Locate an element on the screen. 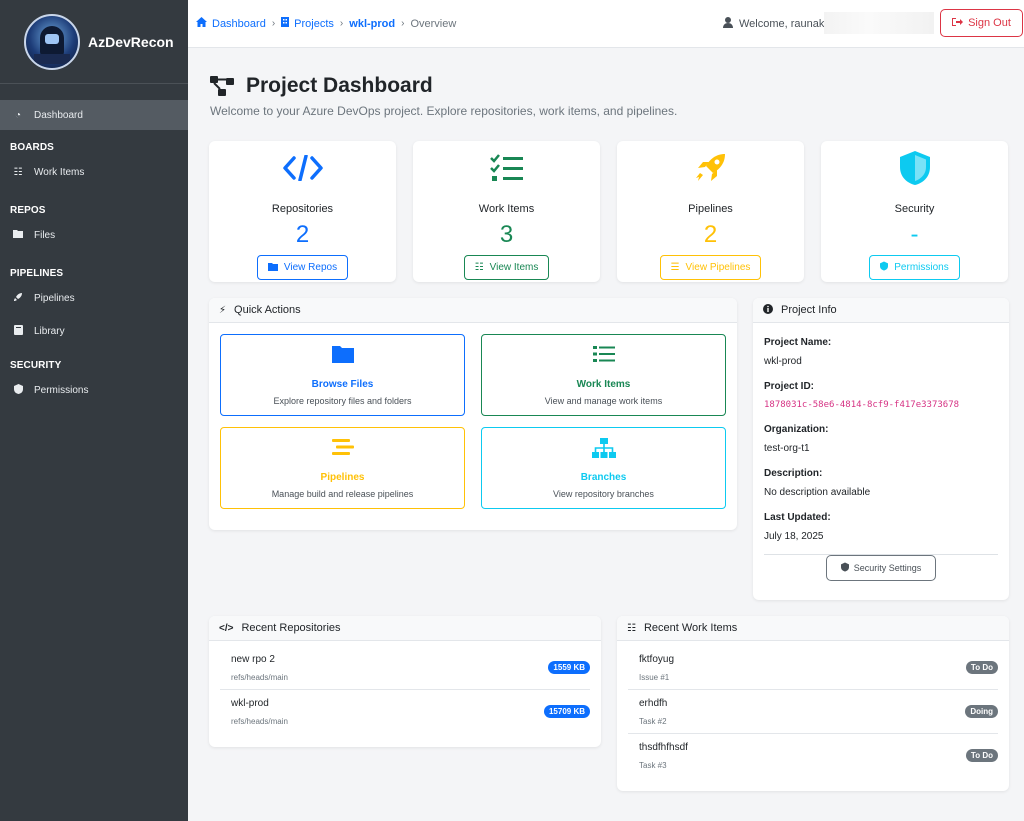 The width and height of the screenshot is (1024, 821). panel-header: ☷ Recent Work Items is located at coordinates (813, 628).